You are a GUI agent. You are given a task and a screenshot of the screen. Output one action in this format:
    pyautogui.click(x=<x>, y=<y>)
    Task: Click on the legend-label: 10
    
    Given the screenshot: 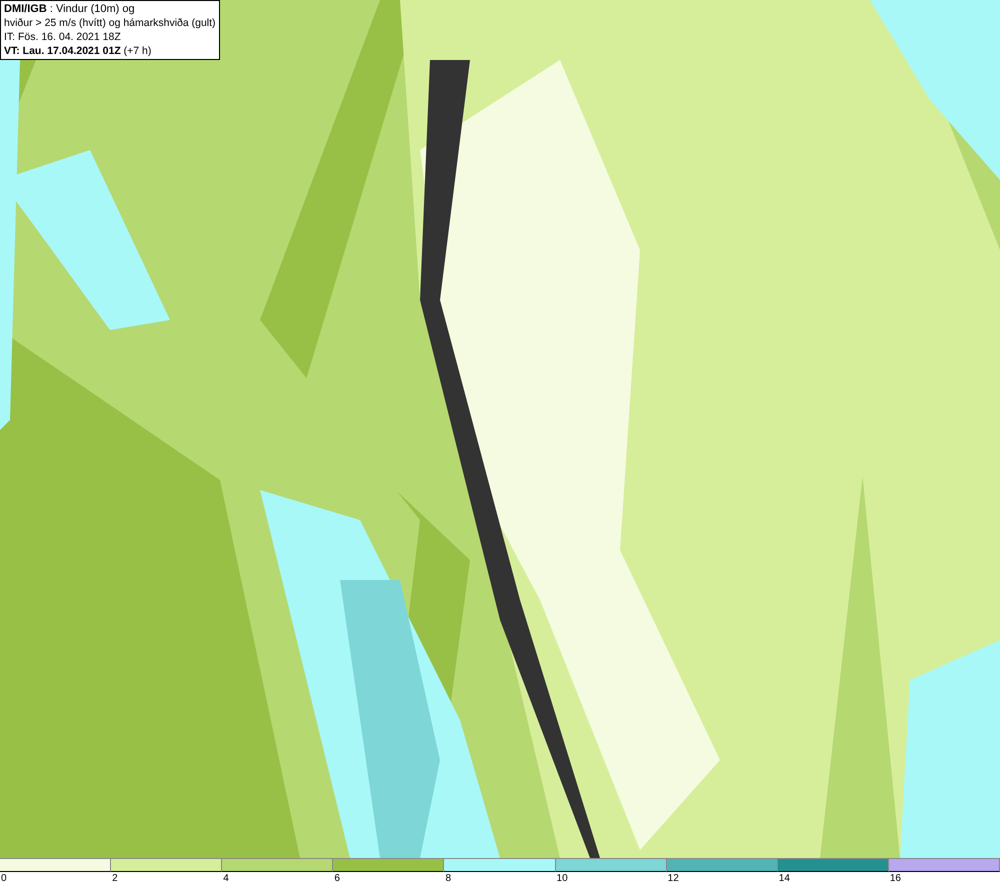 What is the action you would take?
    pyautogui.click(x=562, y=879)
    